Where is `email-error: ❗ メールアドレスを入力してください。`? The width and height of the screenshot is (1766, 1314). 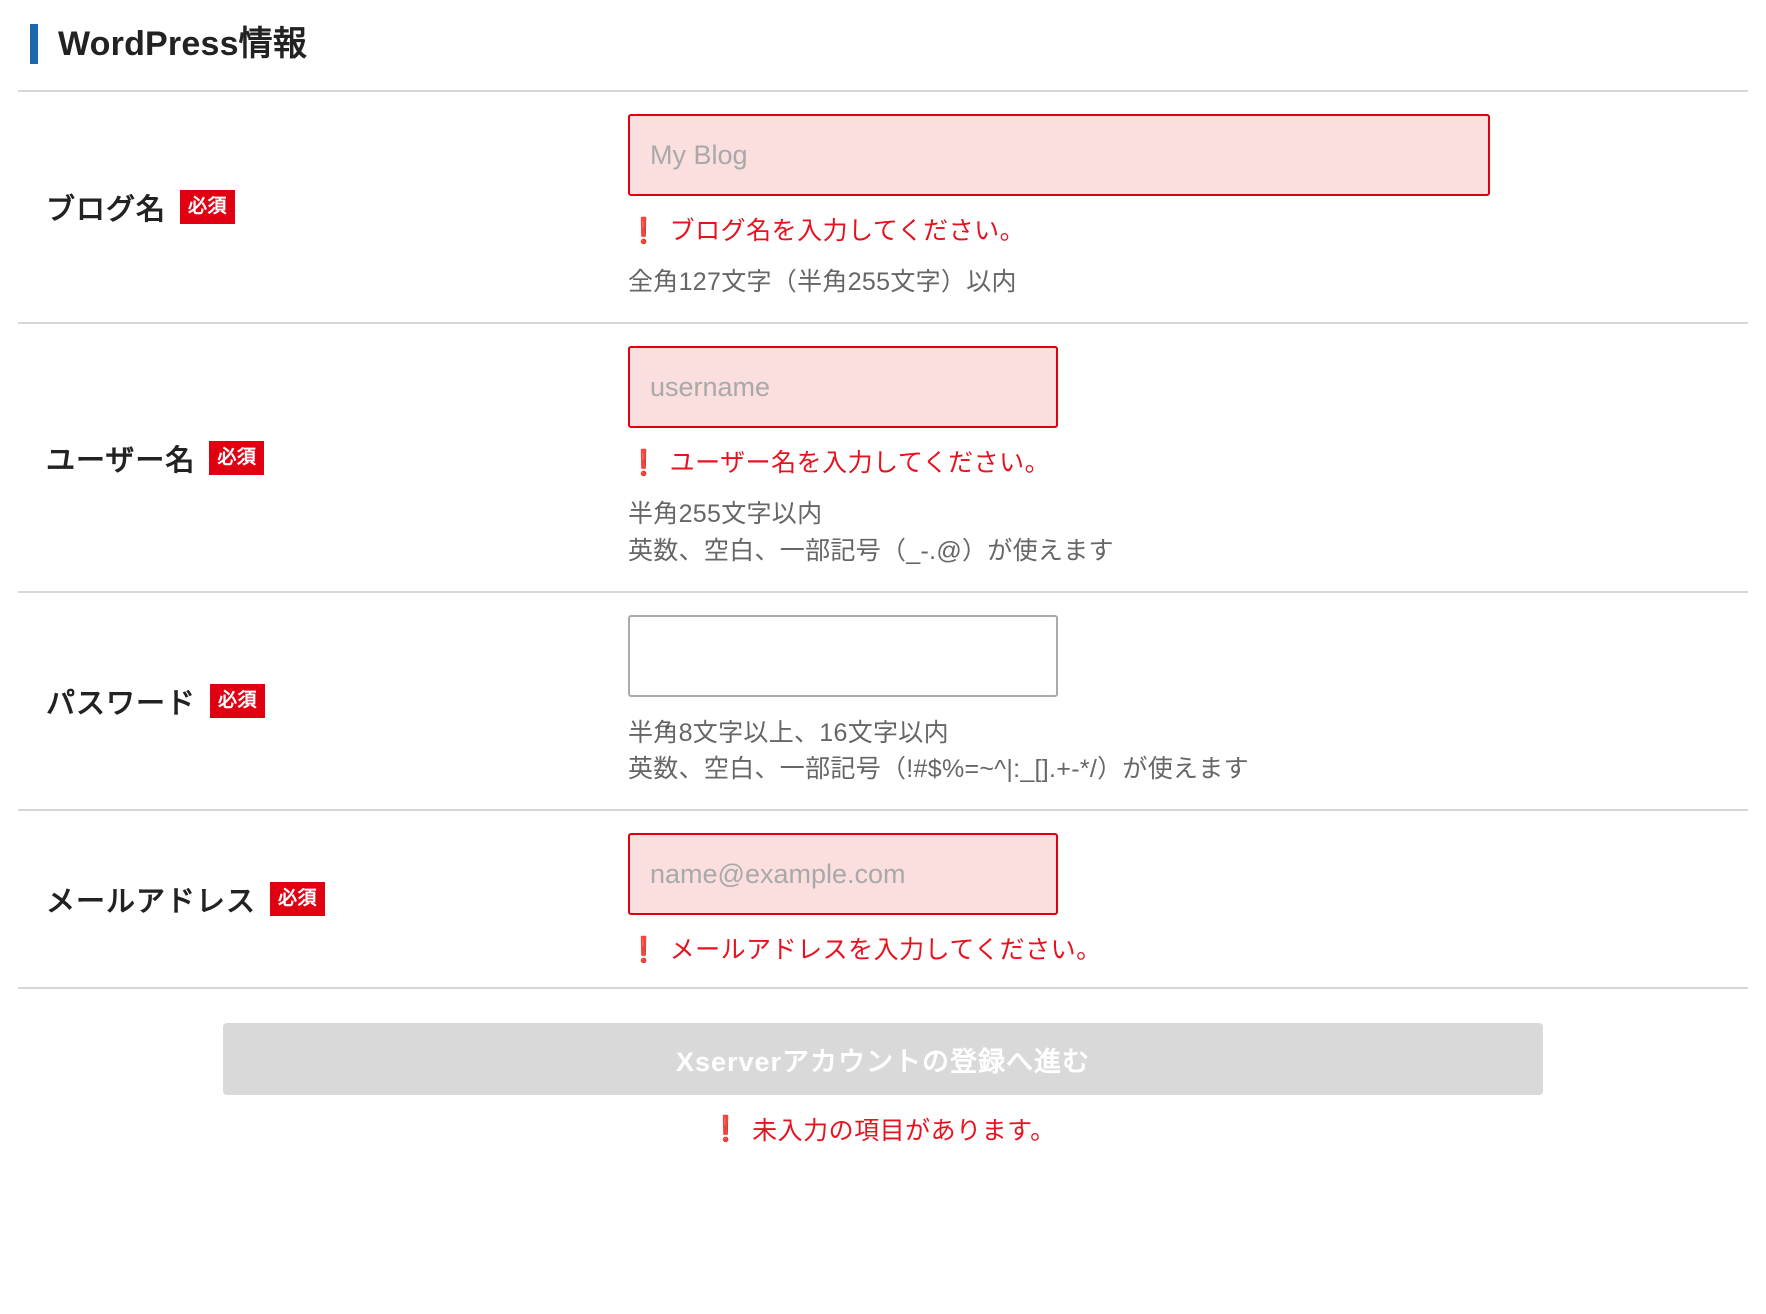 email-error: ❗ メールアドレスを入力してください。 is located at coordinates (1188, 950).